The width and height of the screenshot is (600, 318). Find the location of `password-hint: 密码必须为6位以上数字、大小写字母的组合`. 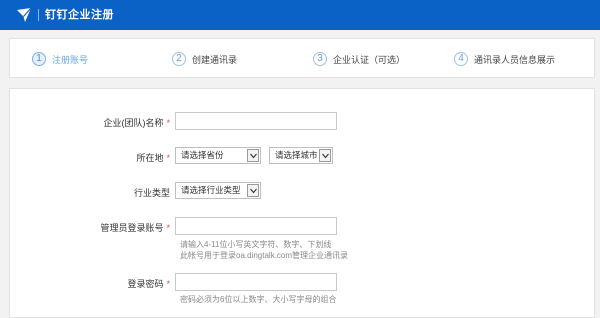

password-hint: 密码必须为6位以上数字、大小写字母的组合 is located at coordinates (258, 299).